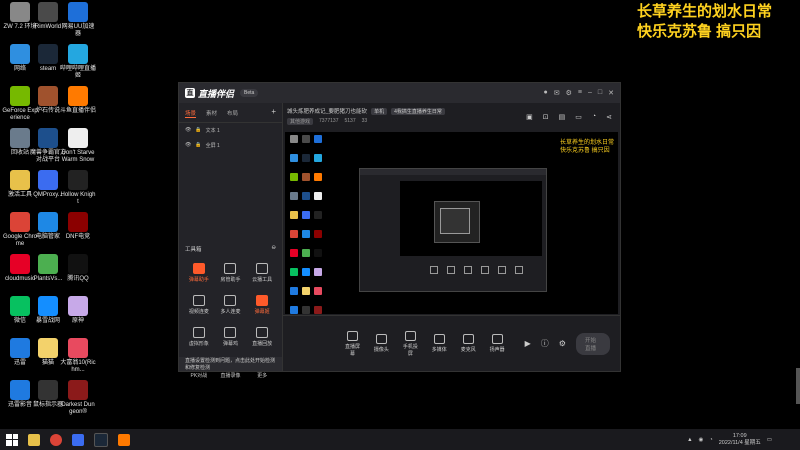 This screenshot has height=450, width=800. Describe the element at coordinates (48, 222) in the screenshot. I see `pc-manager-icon` at that location.